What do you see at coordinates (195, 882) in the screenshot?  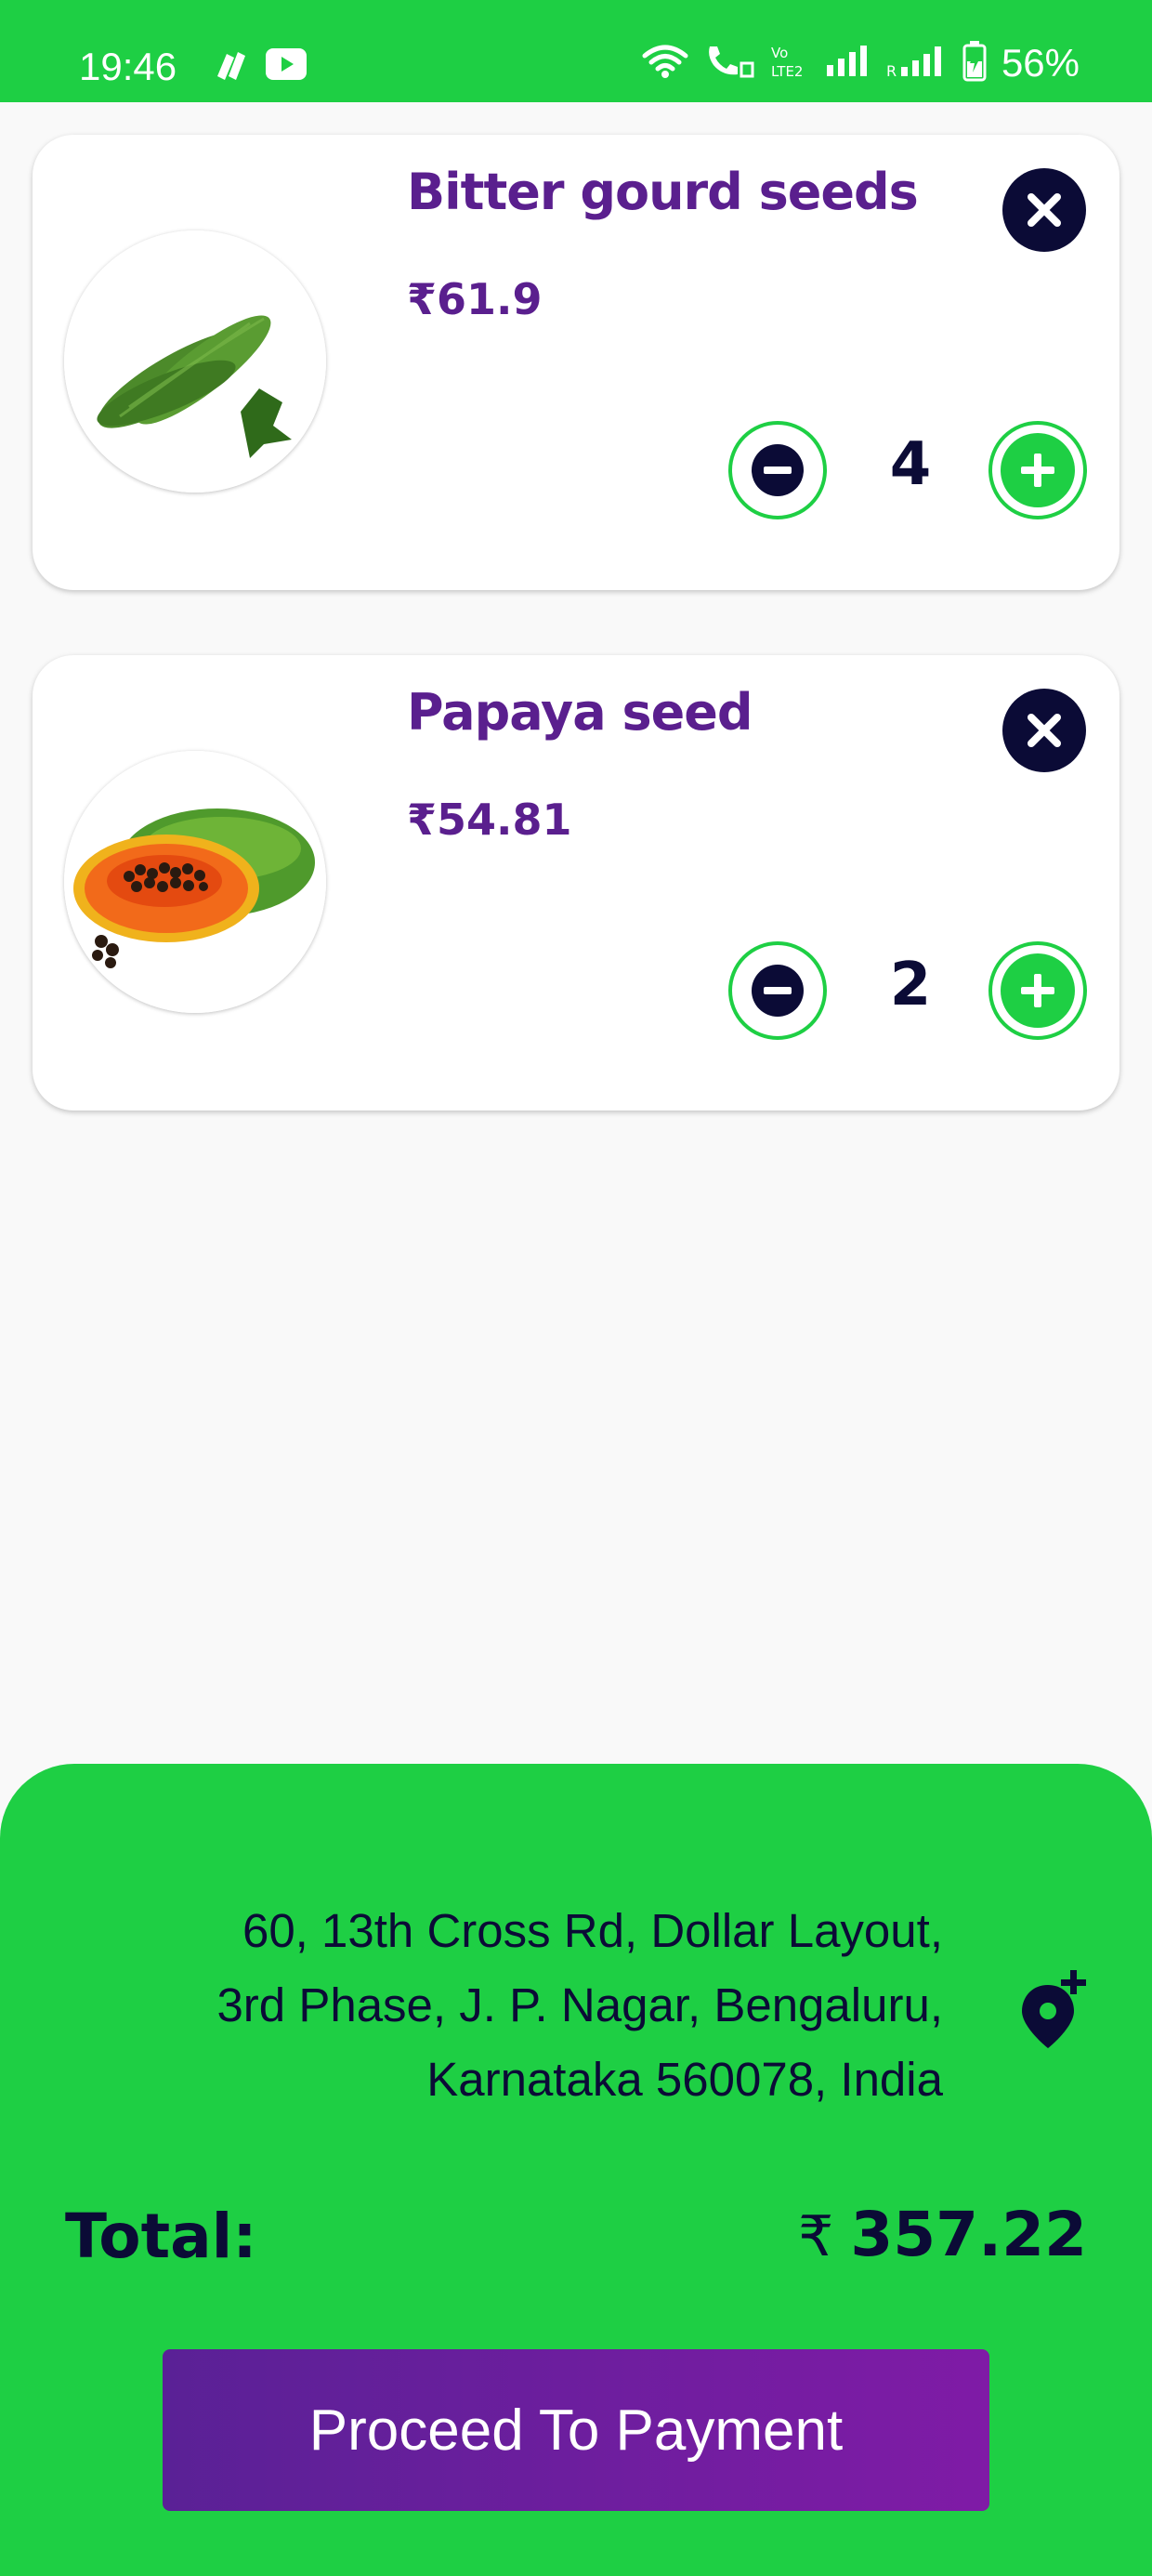 I see `papaya-image` at bounding box center [195, 882].